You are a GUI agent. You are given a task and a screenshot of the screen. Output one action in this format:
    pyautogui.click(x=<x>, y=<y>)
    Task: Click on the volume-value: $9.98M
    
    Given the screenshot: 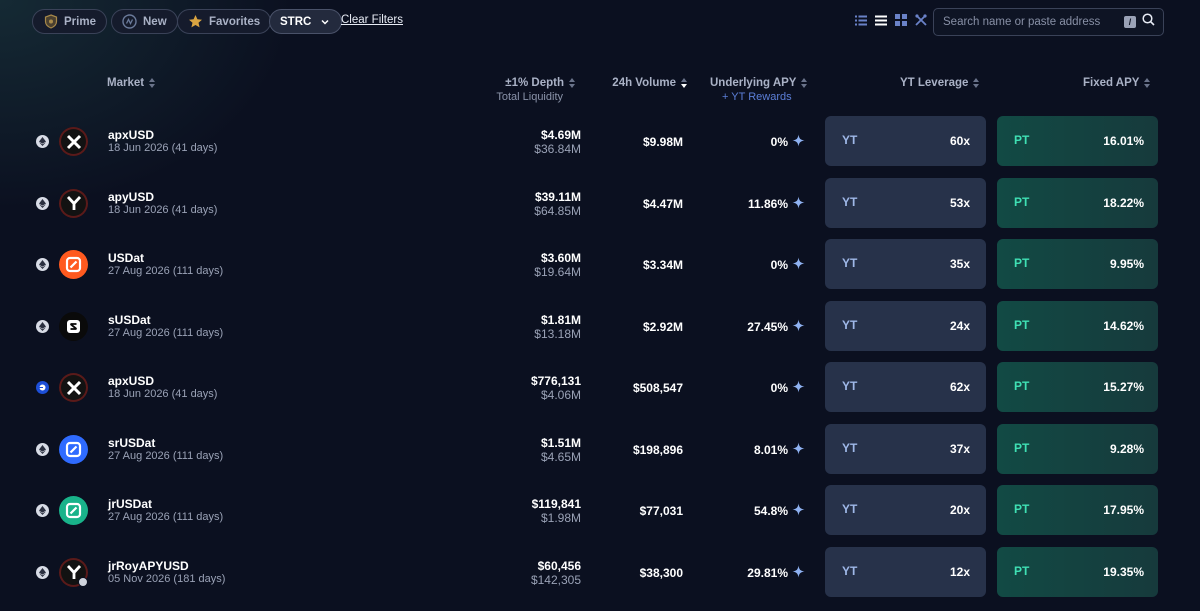 What is the action you would take?
    pyautogui.click(x=662, y=142)
    